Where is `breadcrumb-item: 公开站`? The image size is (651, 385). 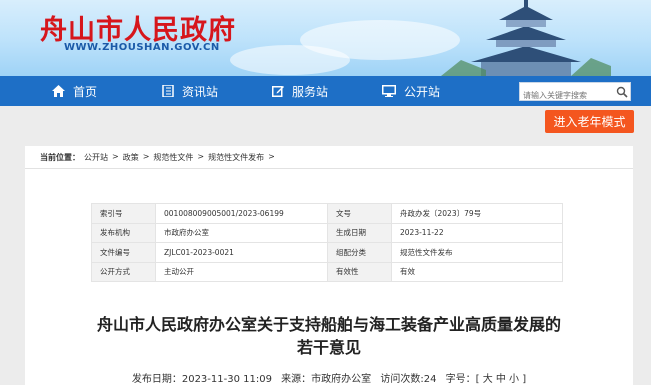
breadcrumb-item: 公开站 is located at coordinates (96, 157).